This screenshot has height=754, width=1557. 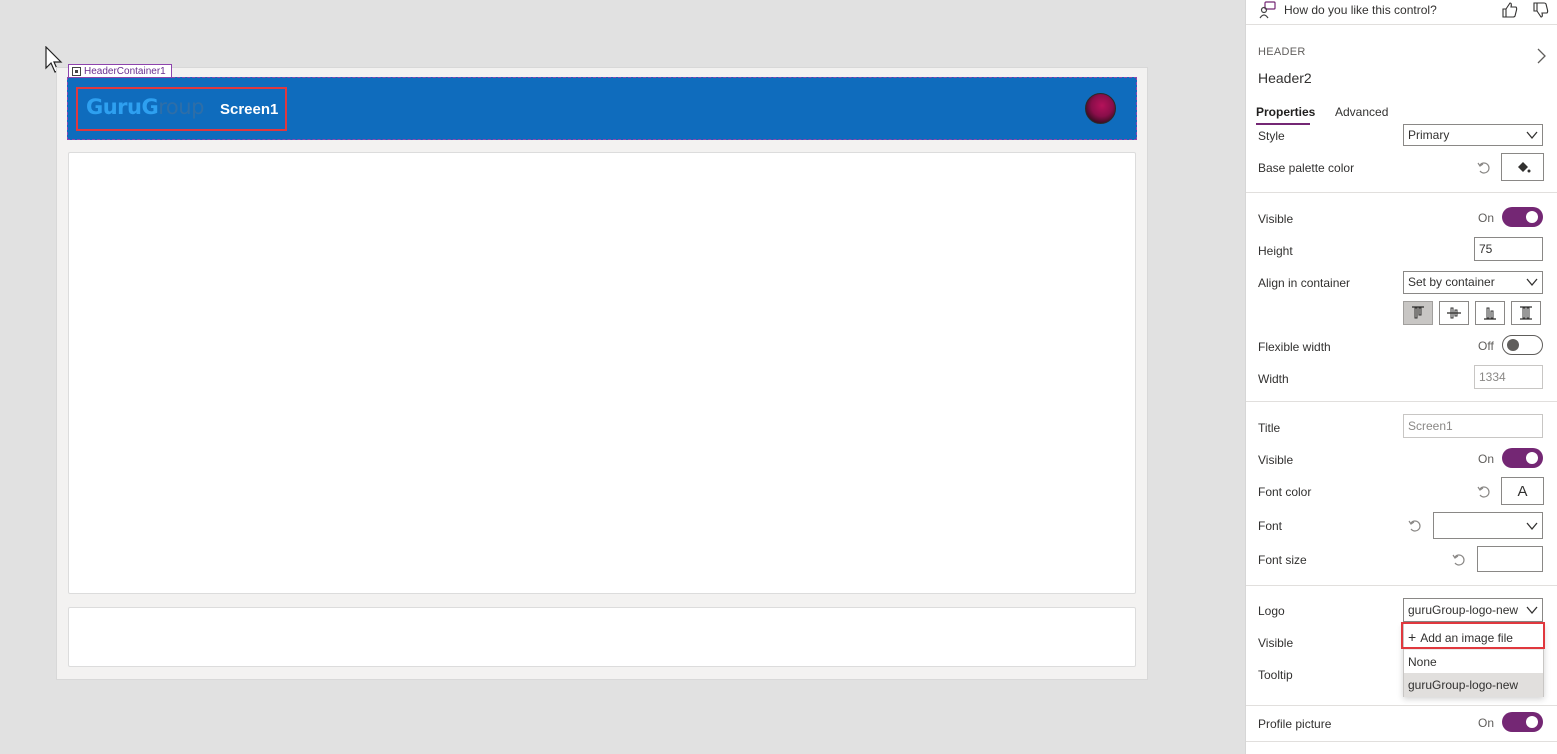 I want to click on option-none: None, so click(x=1473, y=661).